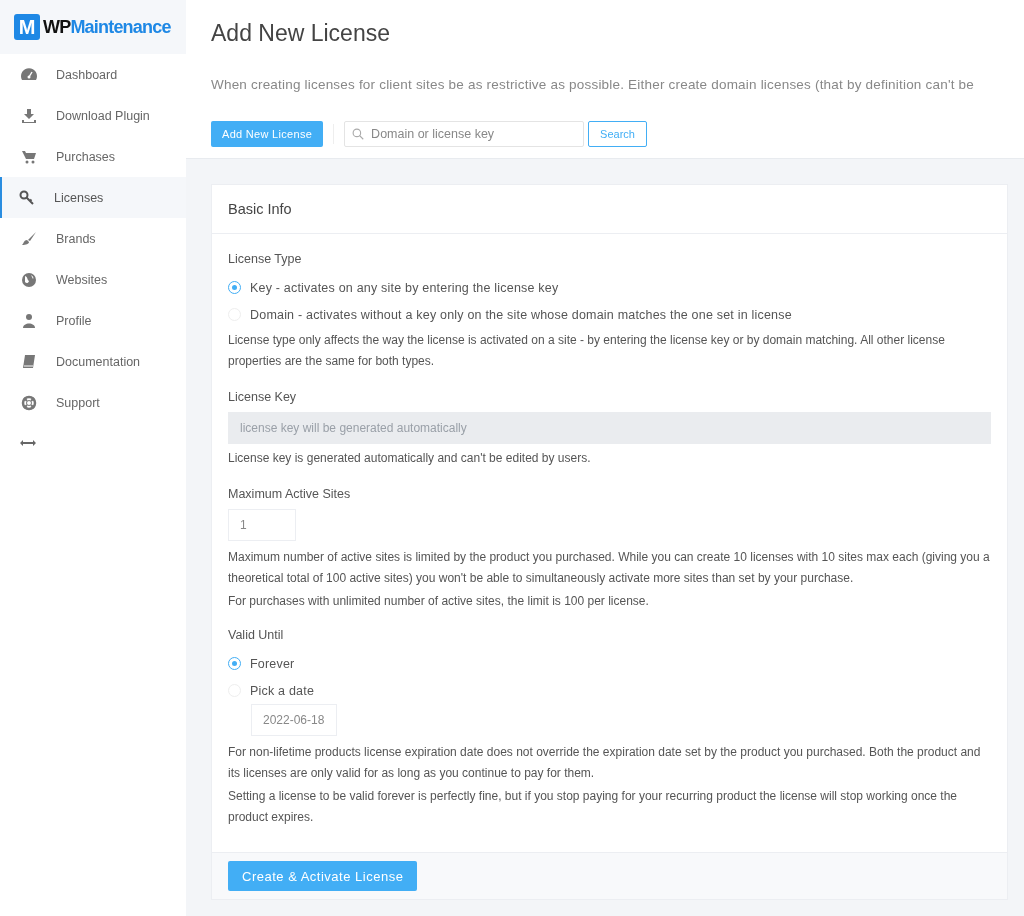  I want to click on sidebar-item: Download Plugin, so click(93, 115).